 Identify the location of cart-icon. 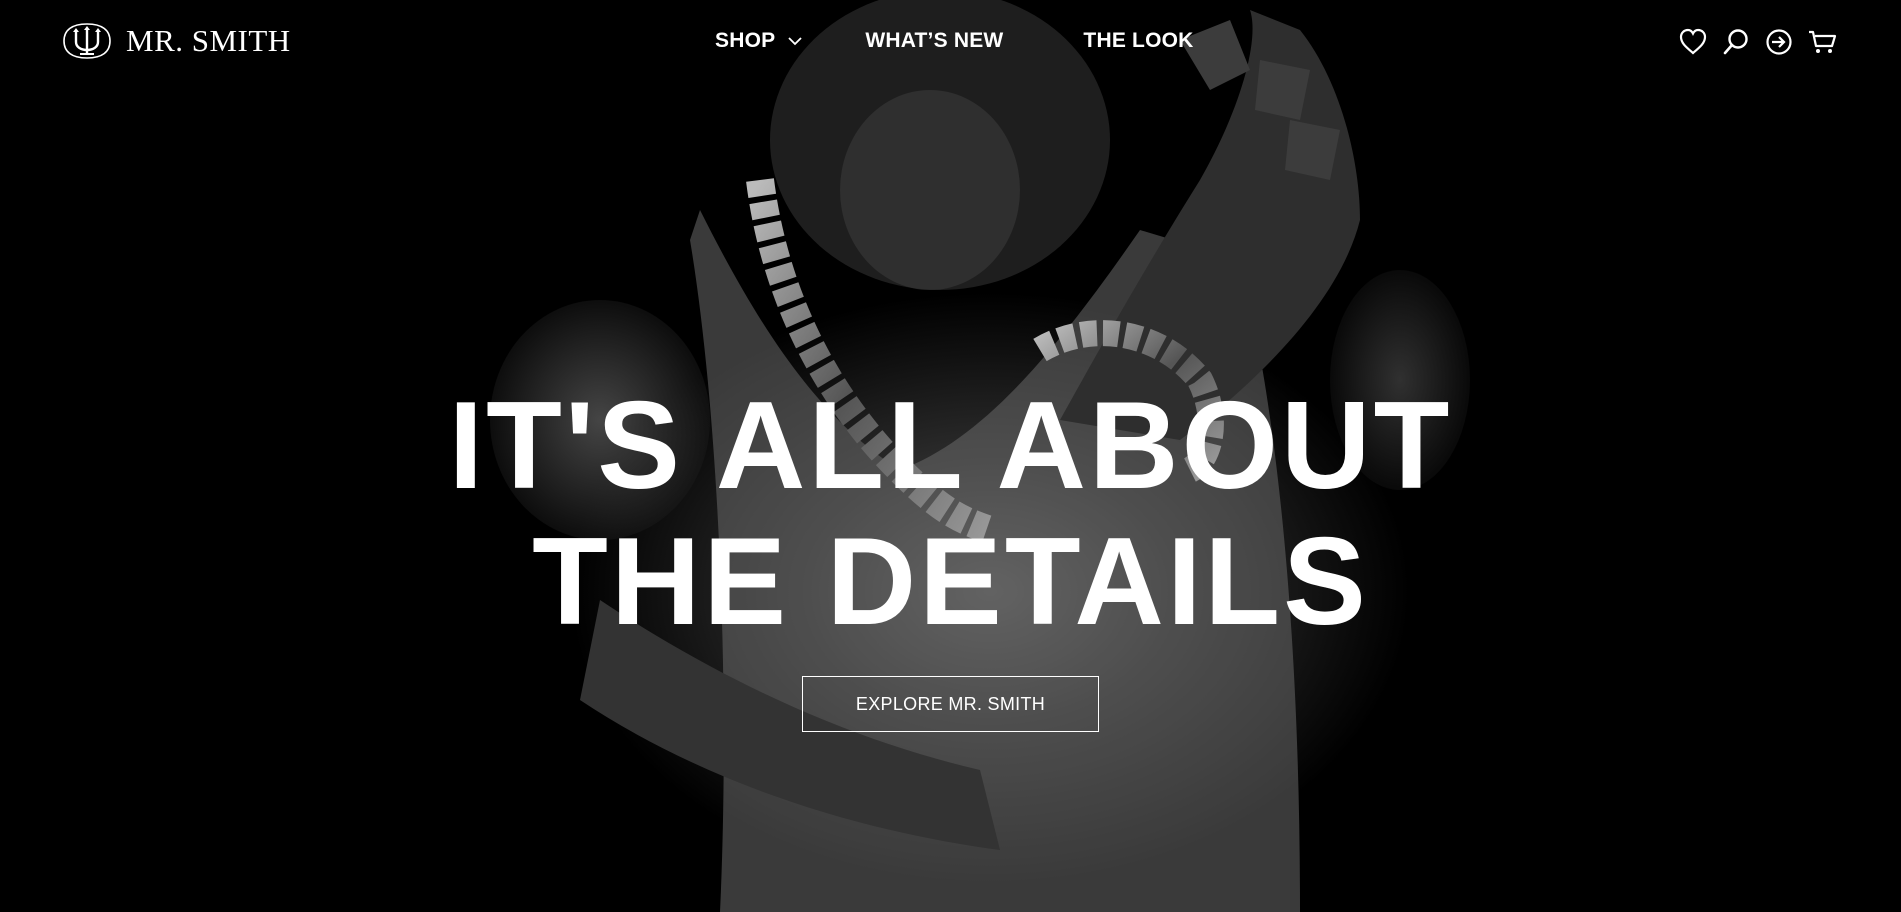
(1823, 41).